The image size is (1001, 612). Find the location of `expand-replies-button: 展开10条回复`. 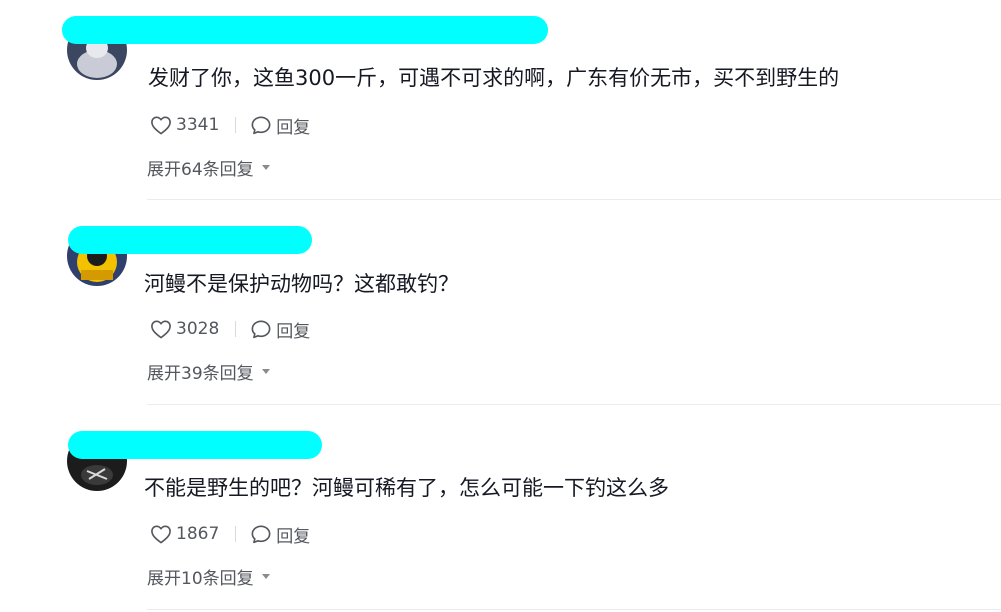

expand-replies-button: 展开10条回复 is located at coordinates (208, 576).